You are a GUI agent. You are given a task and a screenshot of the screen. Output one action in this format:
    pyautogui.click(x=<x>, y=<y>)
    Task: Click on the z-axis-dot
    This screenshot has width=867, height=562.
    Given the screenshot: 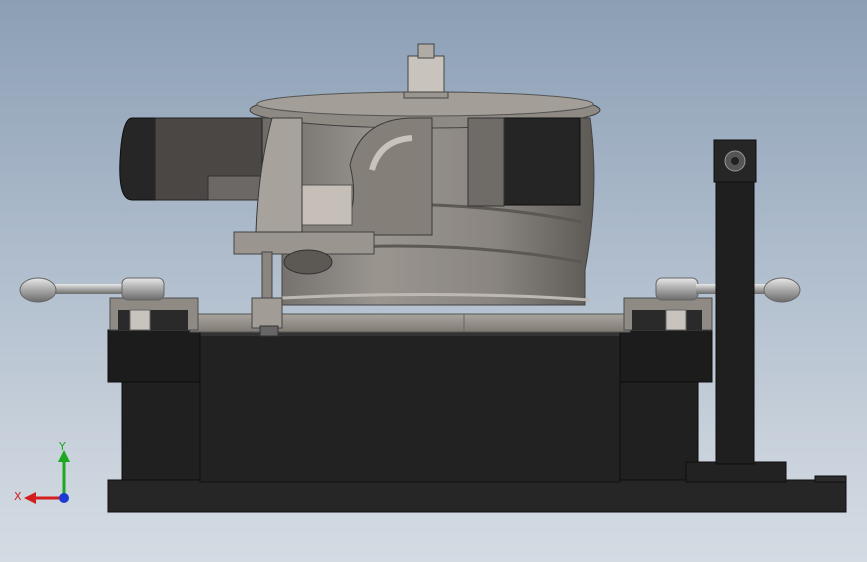 What is the action you would take?
    pyautogui.click(x=64, y=498)
    